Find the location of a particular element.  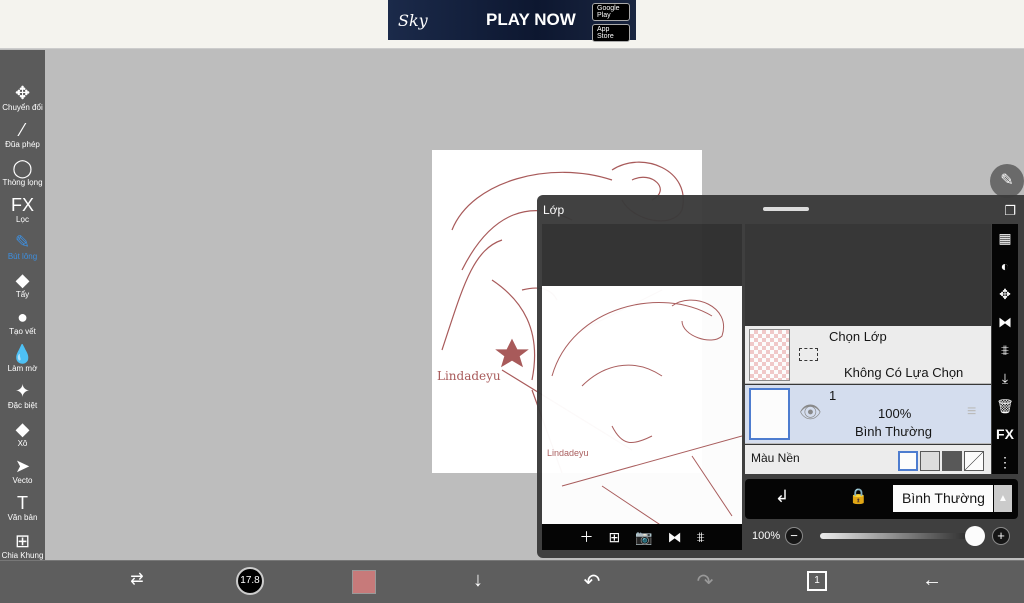

background-label: Màu Nền is located at coordinates (775, 458).